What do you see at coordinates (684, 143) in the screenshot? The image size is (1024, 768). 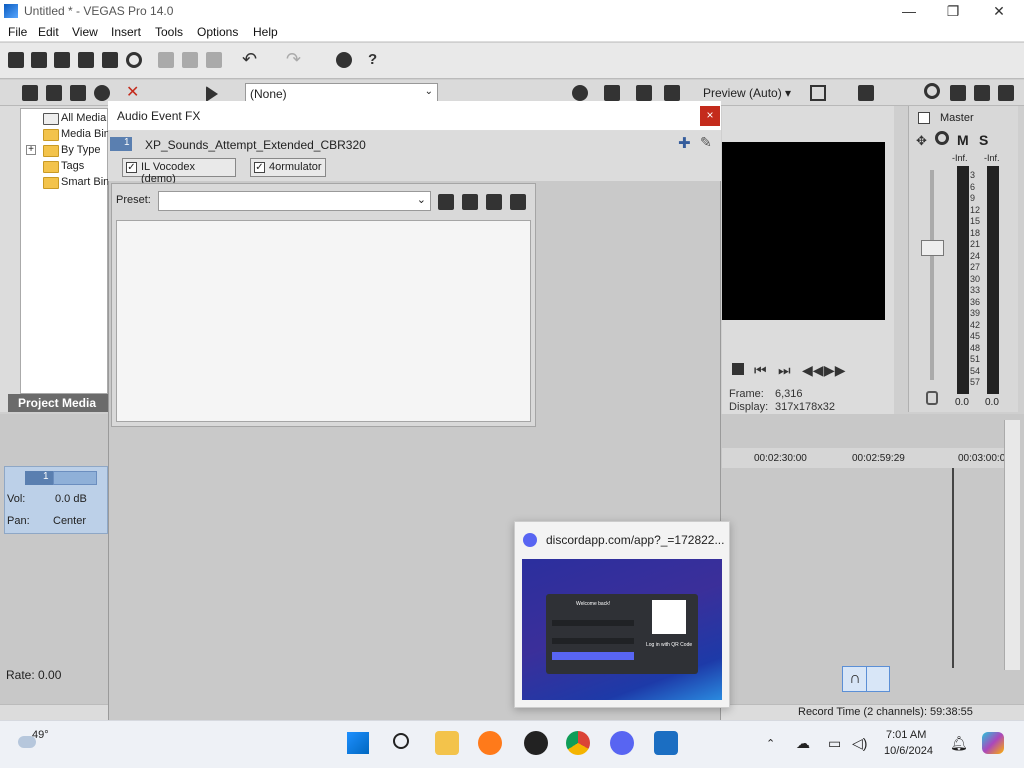 I see `plugin-chain-icon: ✚` at bounding box center [684, 143].